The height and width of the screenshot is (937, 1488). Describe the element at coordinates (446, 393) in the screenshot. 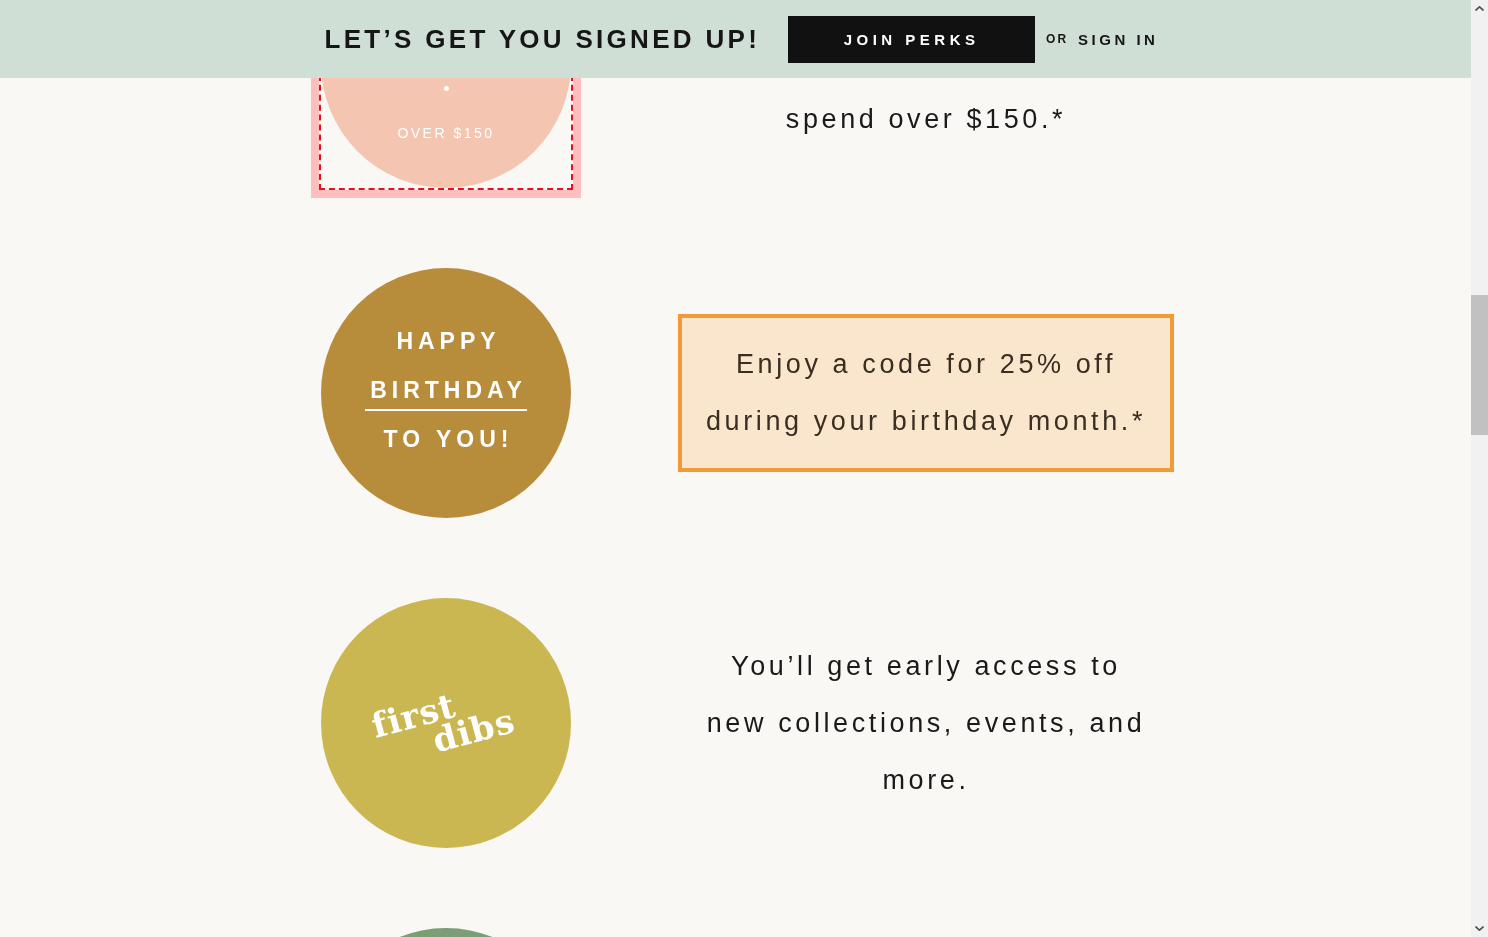

I see `underlined-badge-text: BIRTHDAY` at that location.